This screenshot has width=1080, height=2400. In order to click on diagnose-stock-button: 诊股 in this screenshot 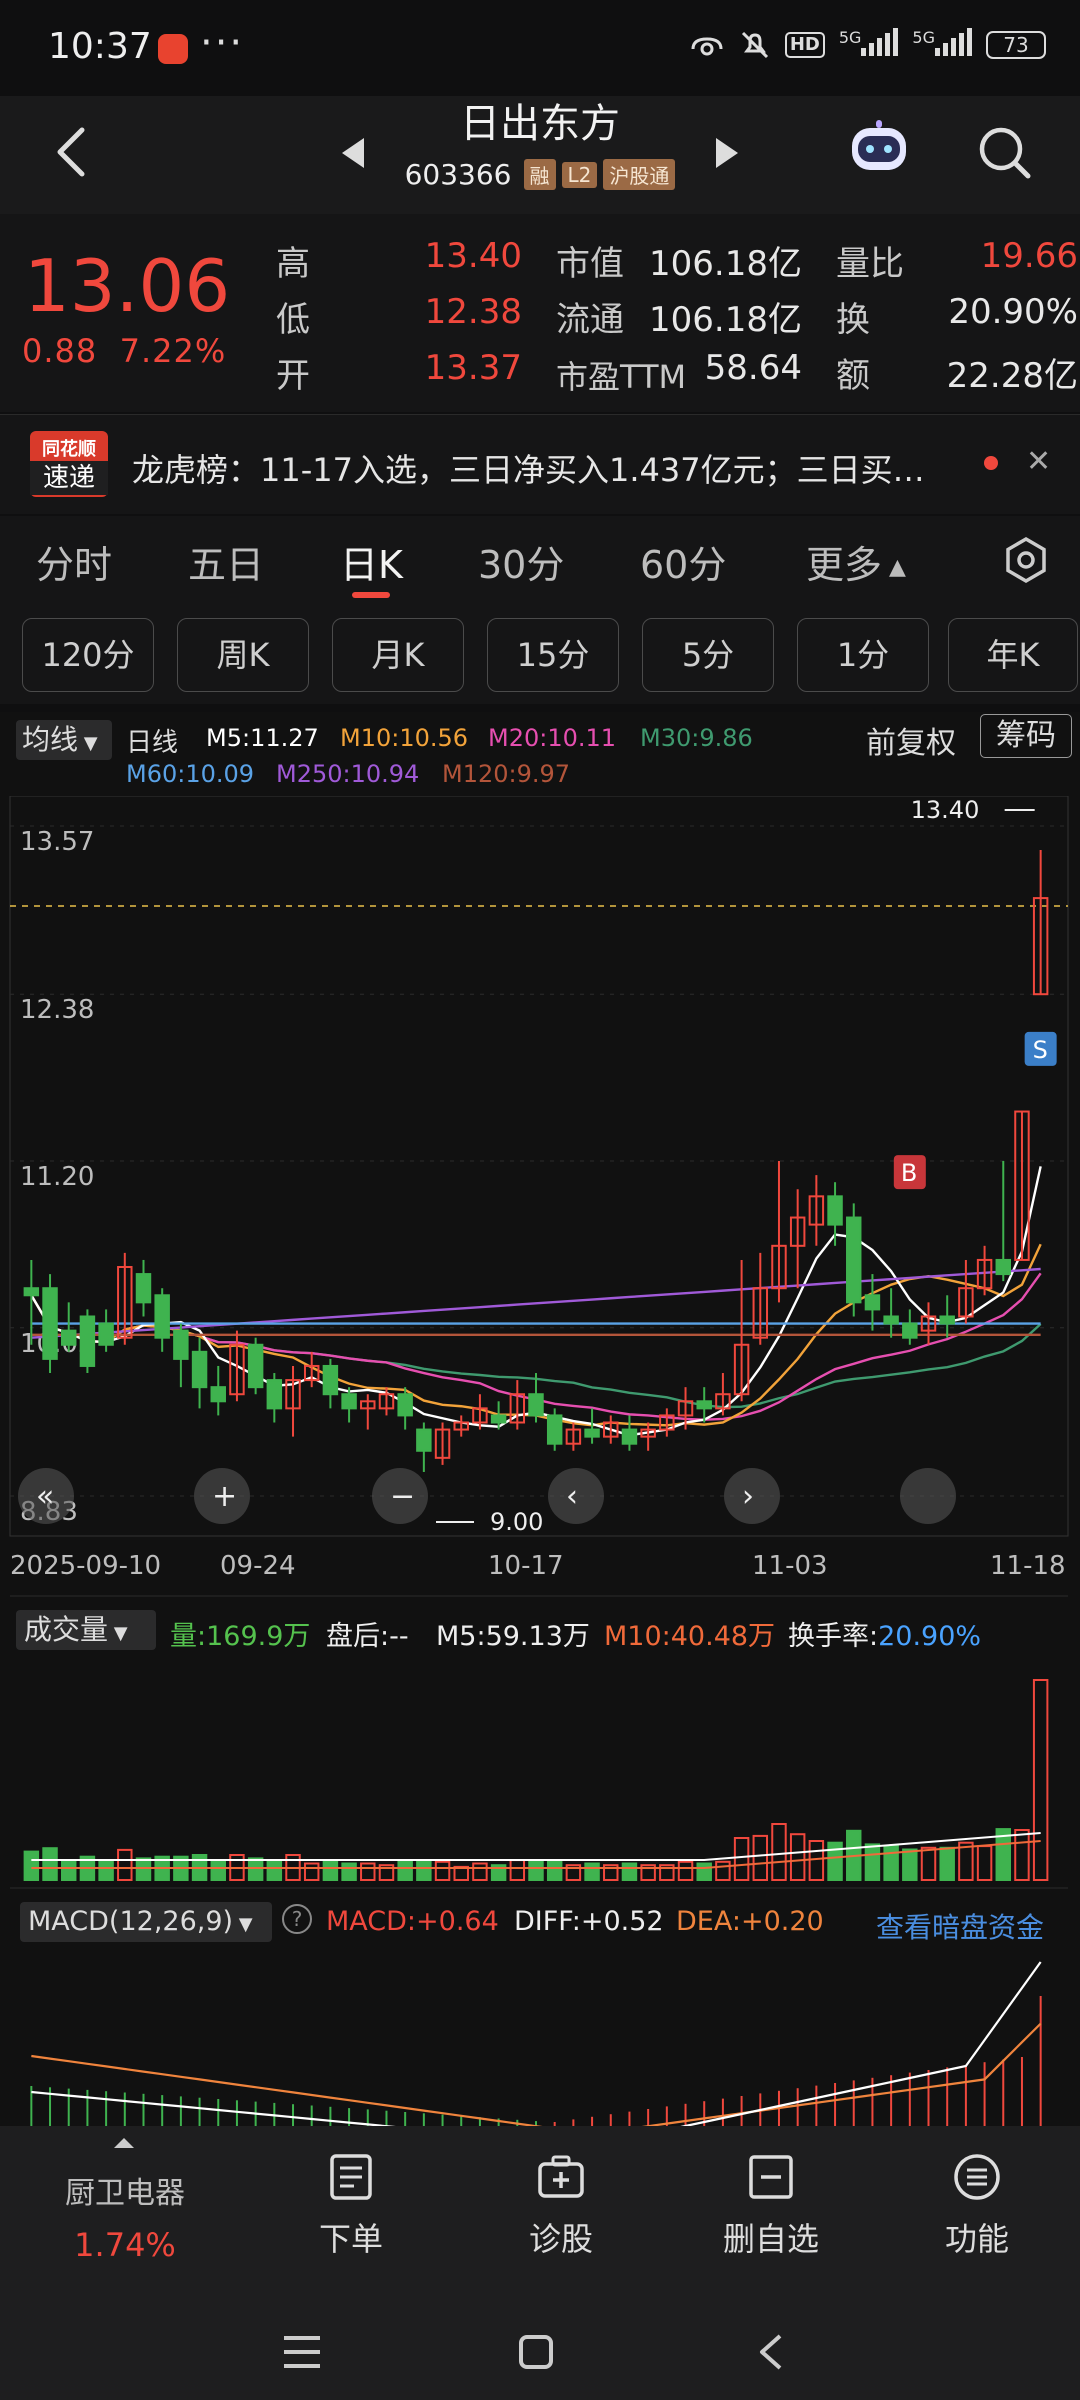, I will do `click(561, 2206)`.